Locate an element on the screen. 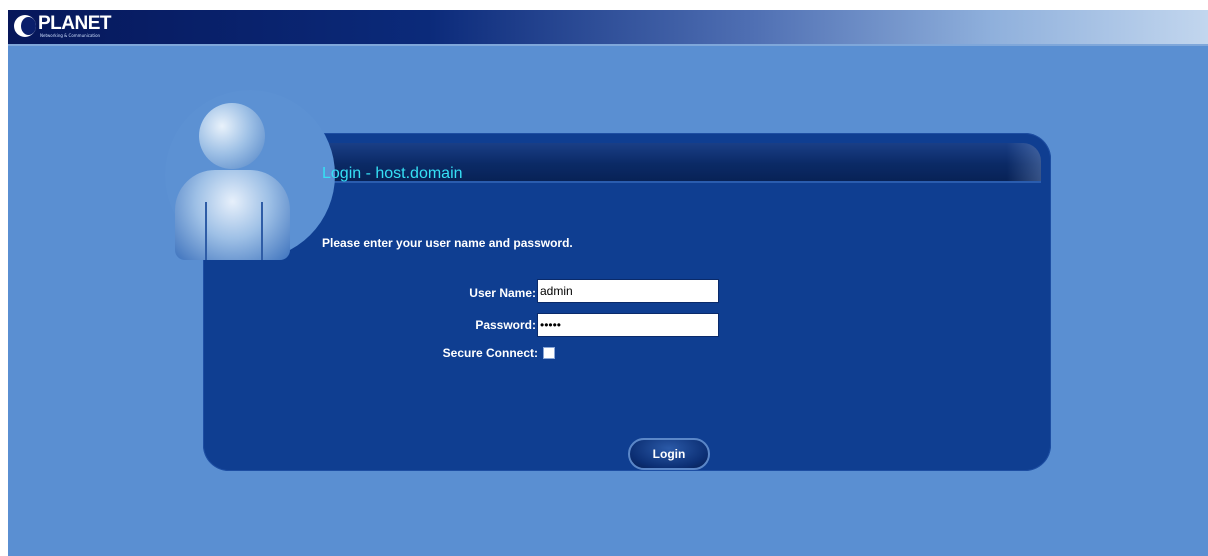  user-name-label: User Name: is located at coordinates (502, 293).